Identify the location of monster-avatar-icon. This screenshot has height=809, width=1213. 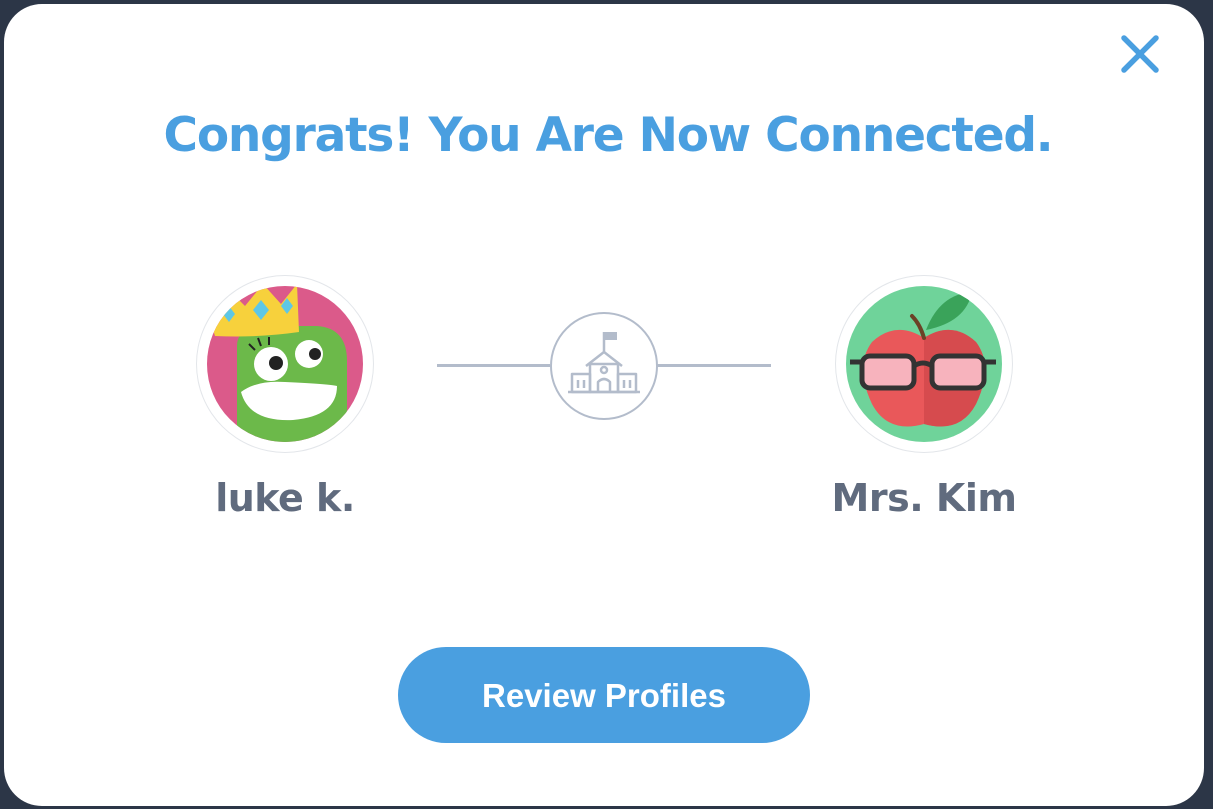
(285, 364).